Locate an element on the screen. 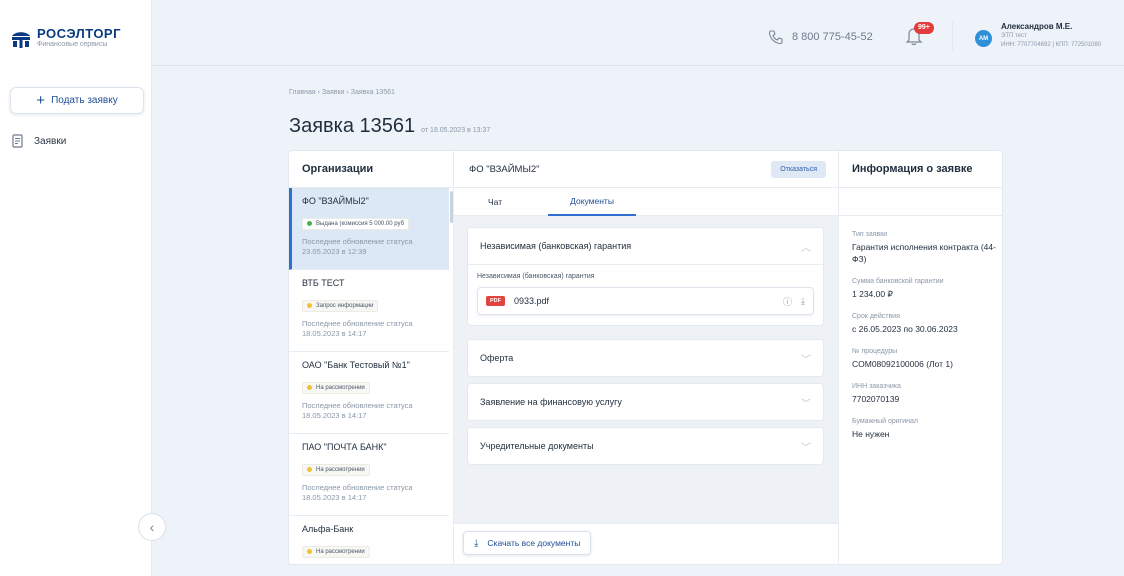  sidebar-item-label: Заявки is located at coordinates (50, 141).